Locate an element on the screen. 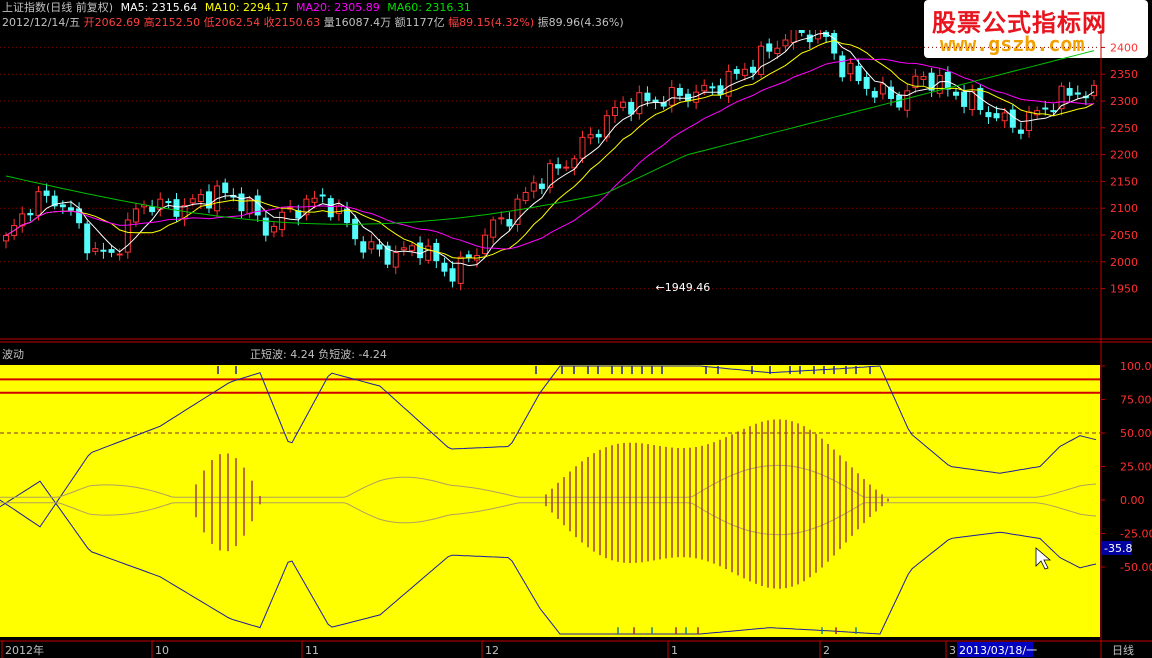 The width and height of the screenshot is (1152, 658). indicator-axis-label: 25.00 is located at coordinates (1136, 467).